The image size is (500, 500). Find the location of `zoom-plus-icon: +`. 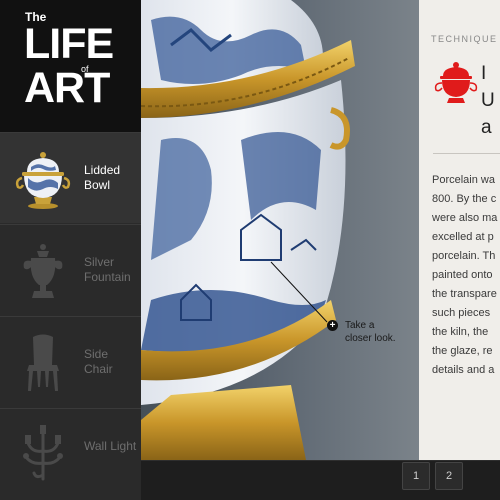

zoom-plus-icon: + is located at coordinates (332, 325).